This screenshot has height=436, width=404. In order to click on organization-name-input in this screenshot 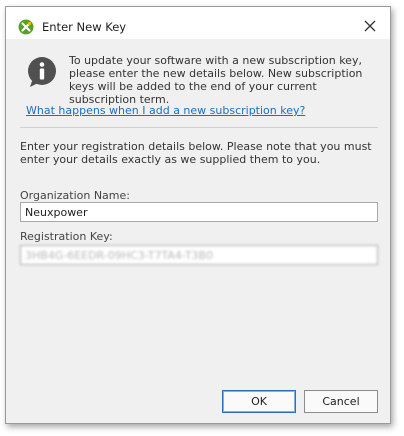, I will do `click(199, 212)`.